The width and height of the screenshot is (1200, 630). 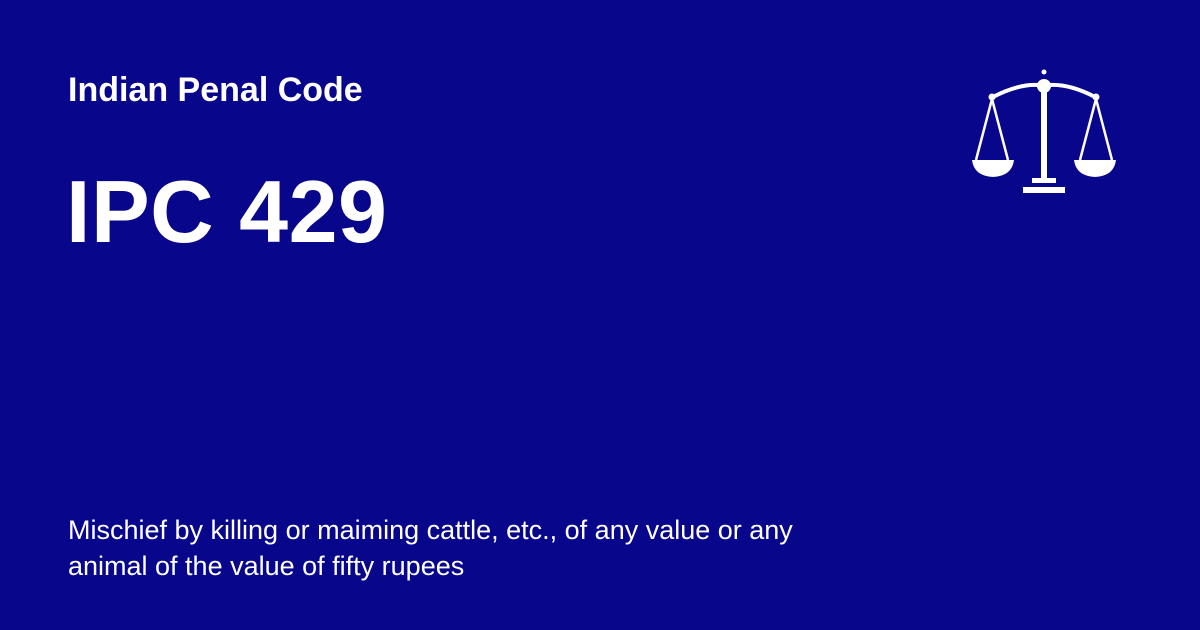 I want to click on code-subtitle: Indian Penal Code, so click(x=215, y=90).